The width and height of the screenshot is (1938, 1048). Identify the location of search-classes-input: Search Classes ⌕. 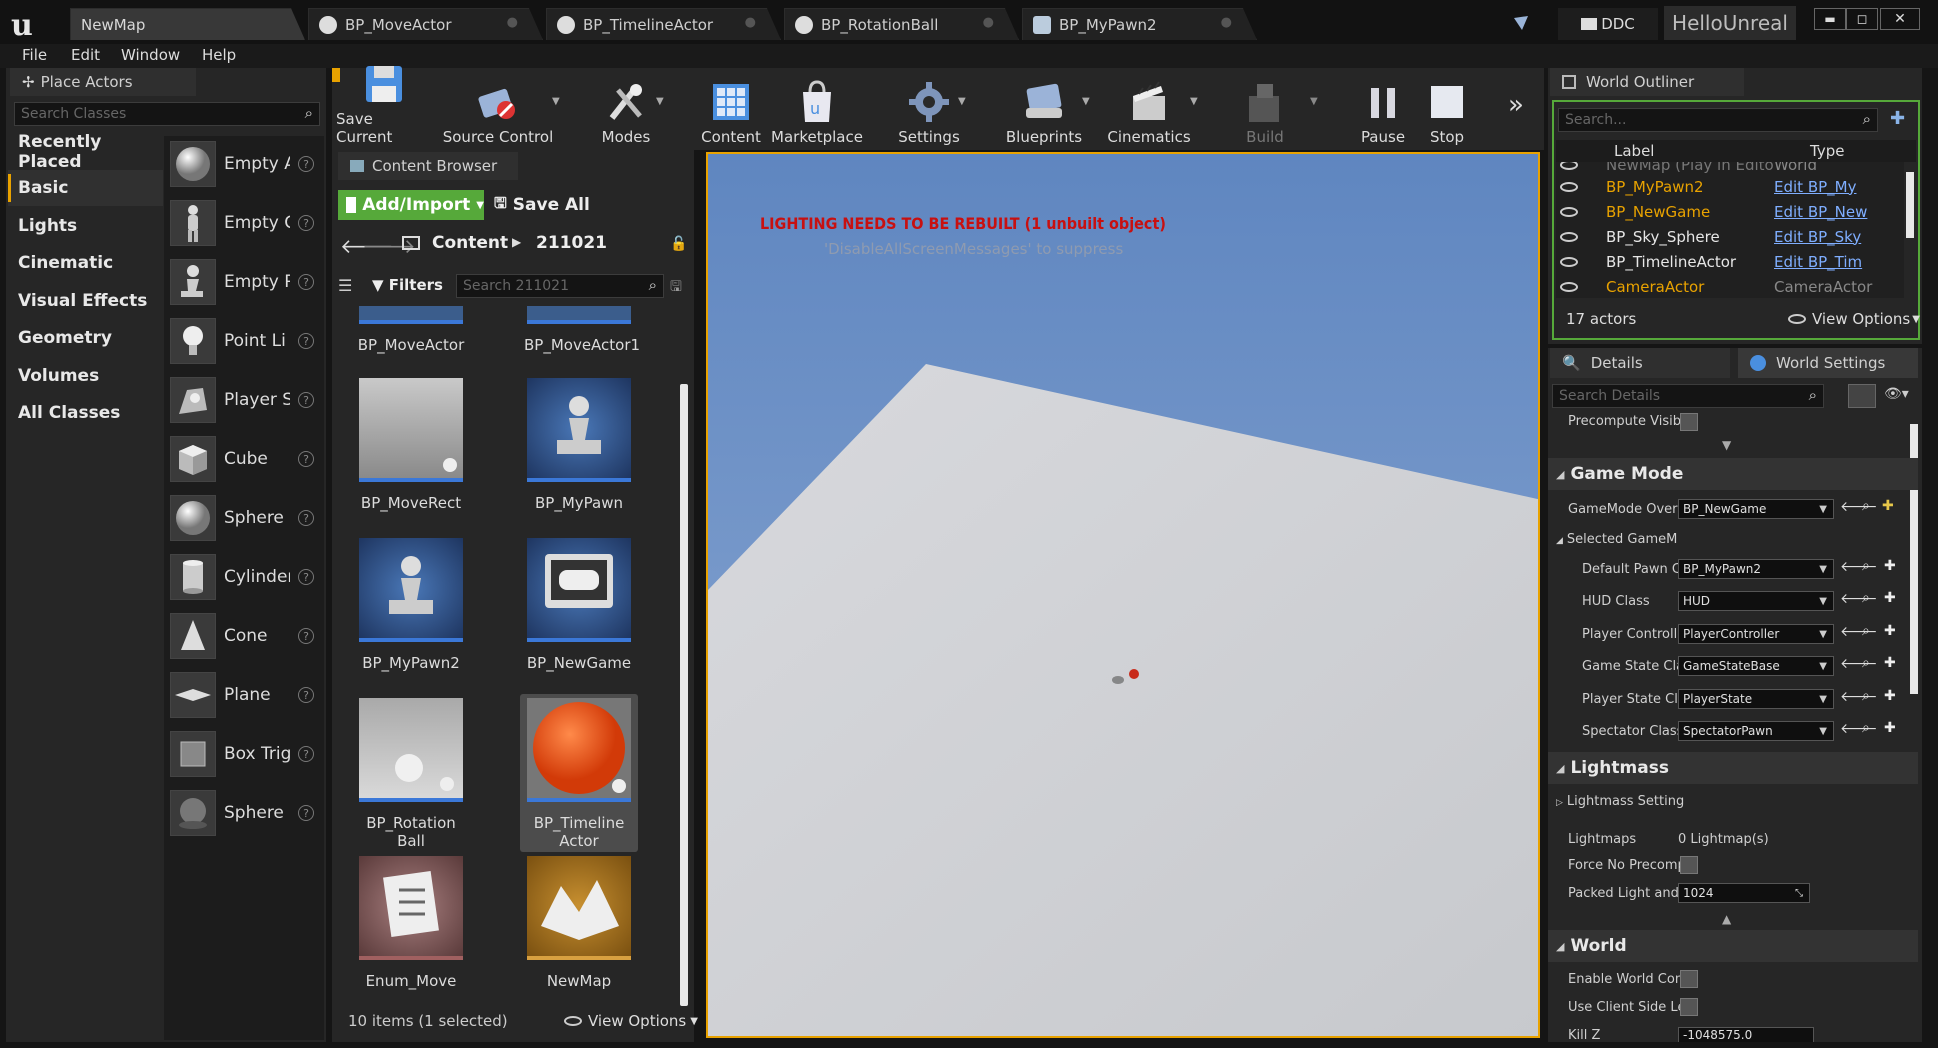
(167, 114).